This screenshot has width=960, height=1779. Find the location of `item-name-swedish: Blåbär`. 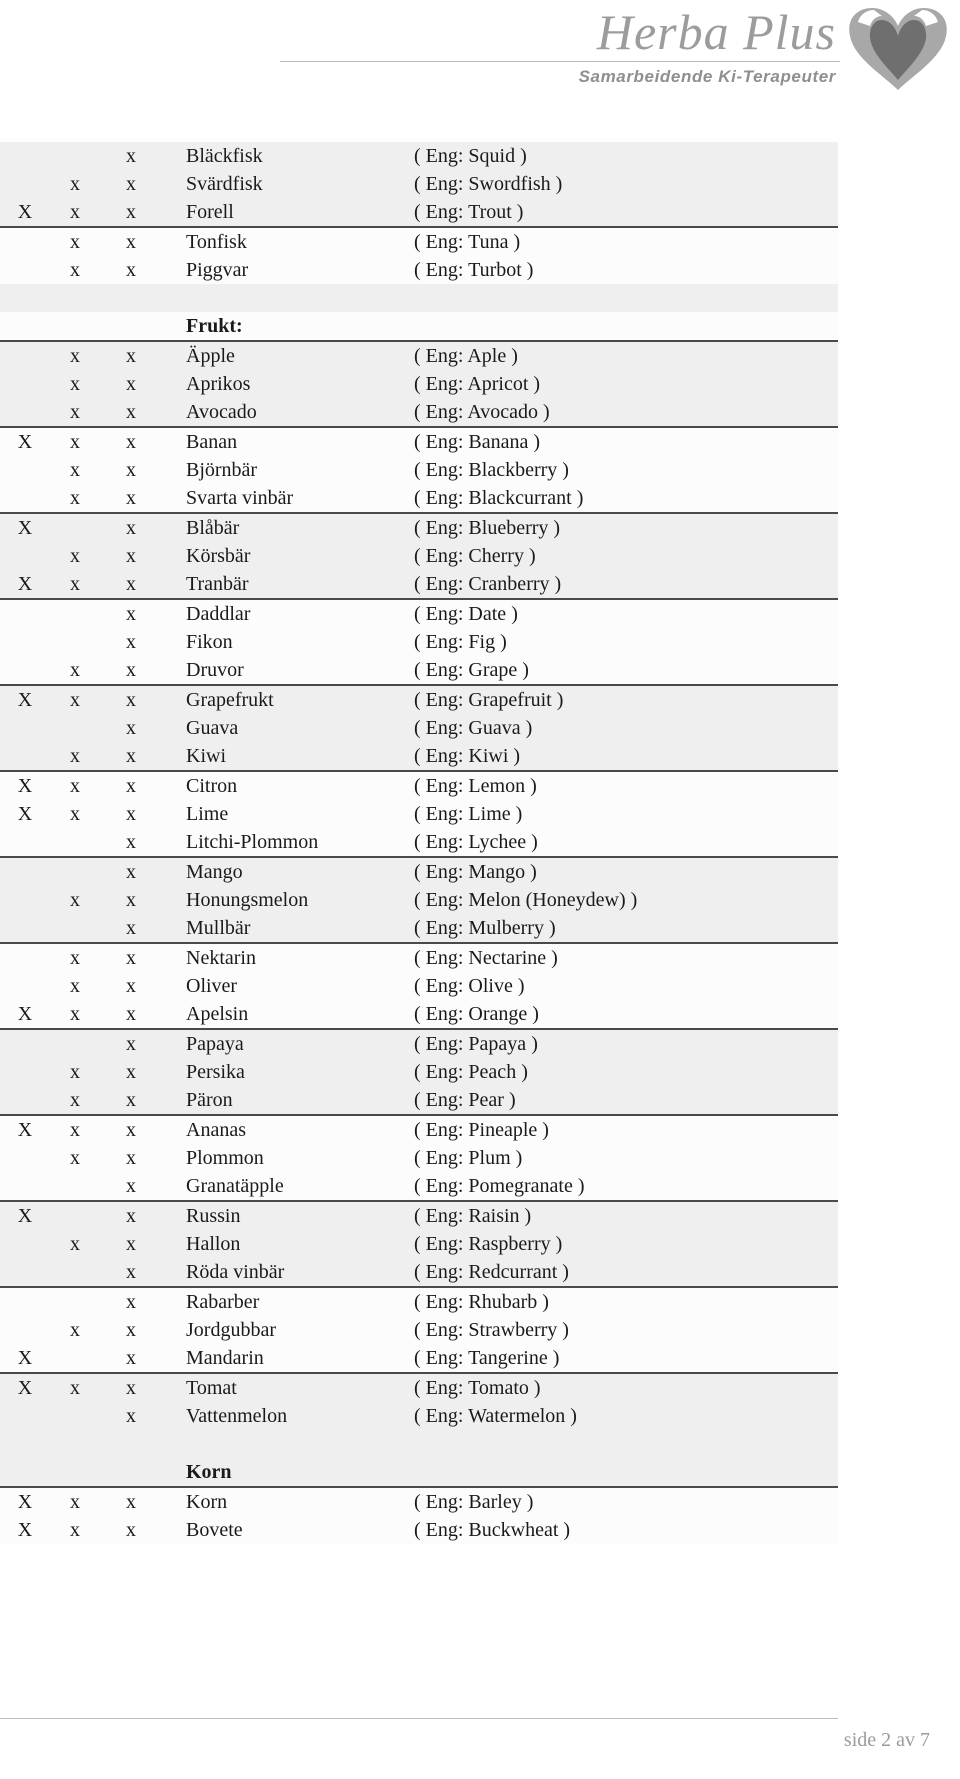

item-name-swedish: Blåbär is located at coordinates (288, 527).